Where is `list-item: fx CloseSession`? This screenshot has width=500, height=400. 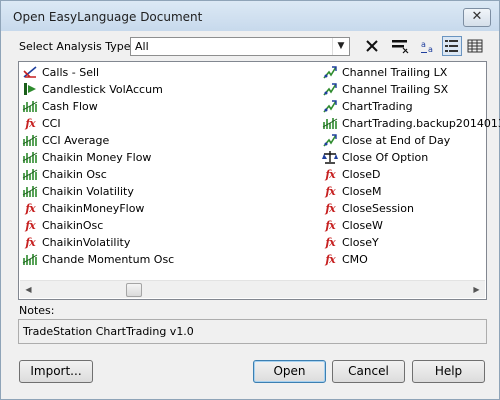
list-item: fx CloseSession is located at coordinates (368, 208).